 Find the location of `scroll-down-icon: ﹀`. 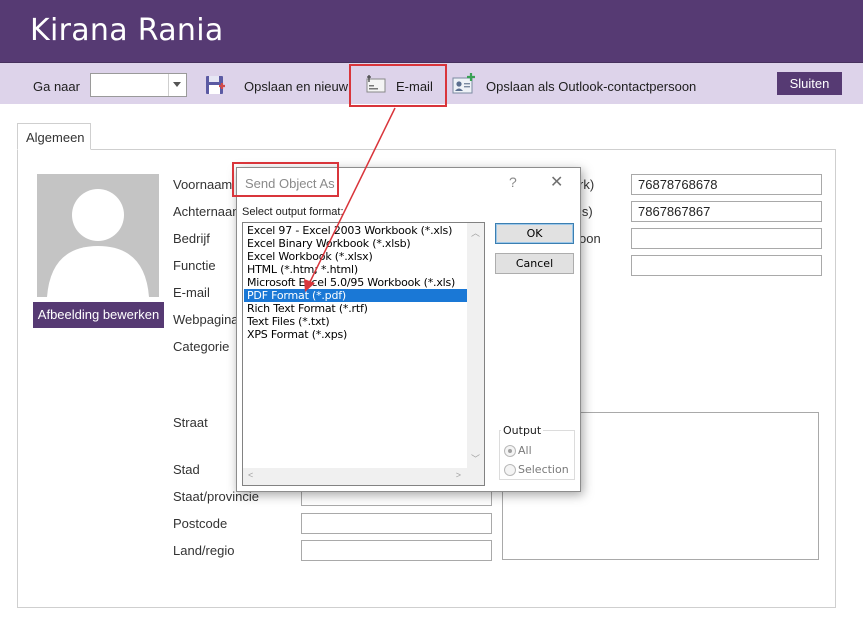

scroll-down-icon: ﹀ is located at coordinates (475, 458).